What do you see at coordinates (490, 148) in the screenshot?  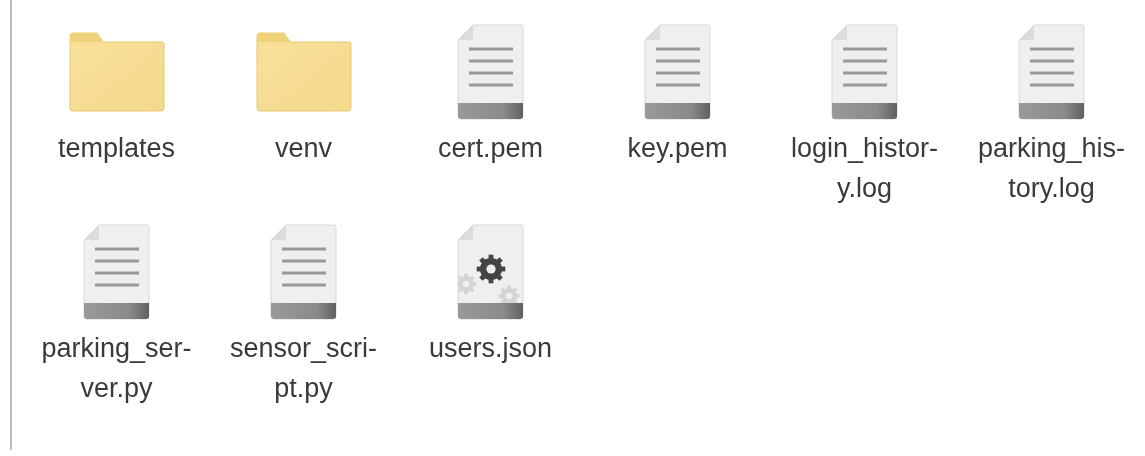 I see `file-name: cert.pem` at bounding box center [490, 148].